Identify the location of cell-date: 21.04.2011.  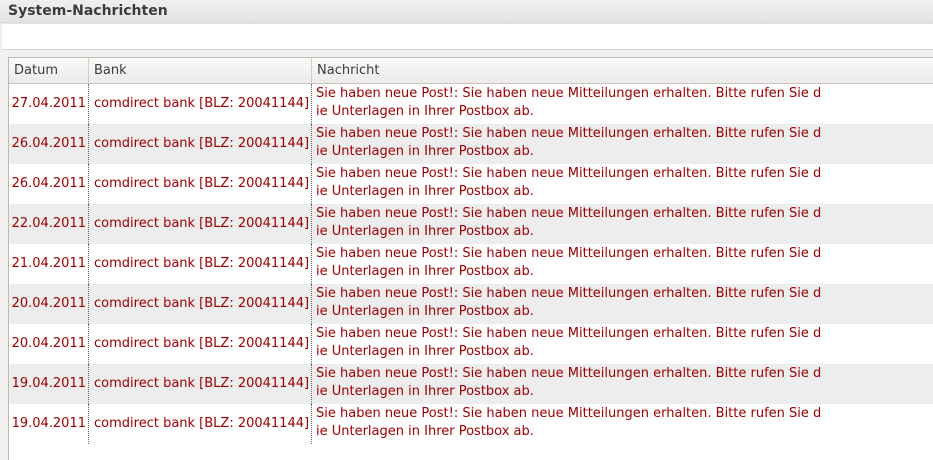
(49, 264).